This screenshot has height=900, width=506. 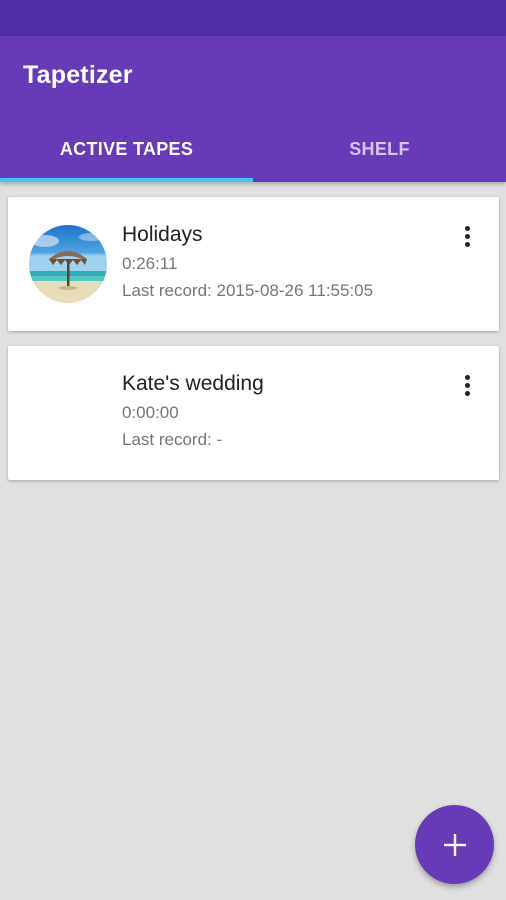 I want to click on beach-umbrella-photo, so click(x=68, y=264).